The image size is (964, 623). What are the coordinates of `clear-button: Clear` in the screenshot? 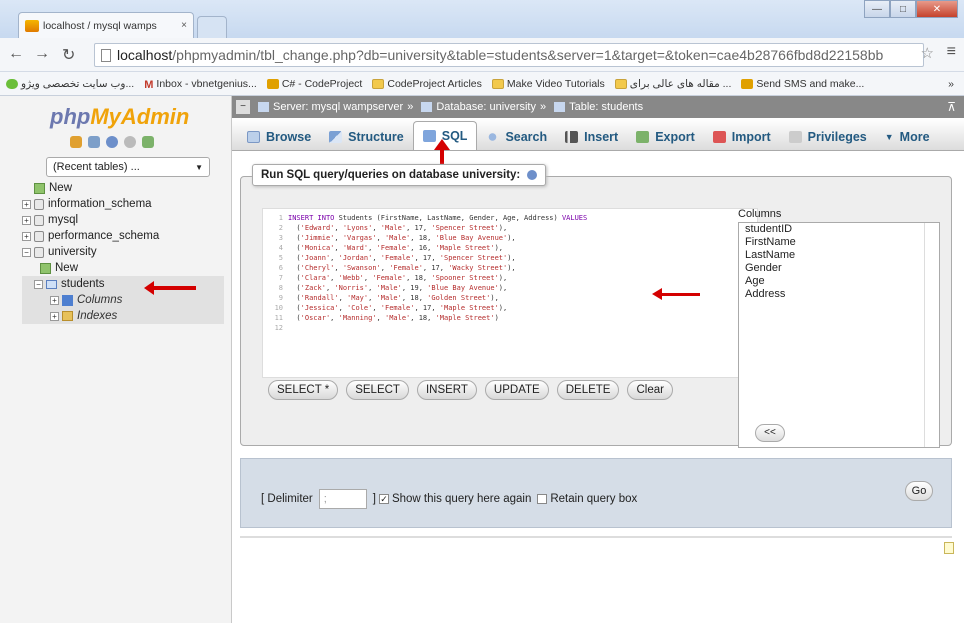 It's located at (650, 390).